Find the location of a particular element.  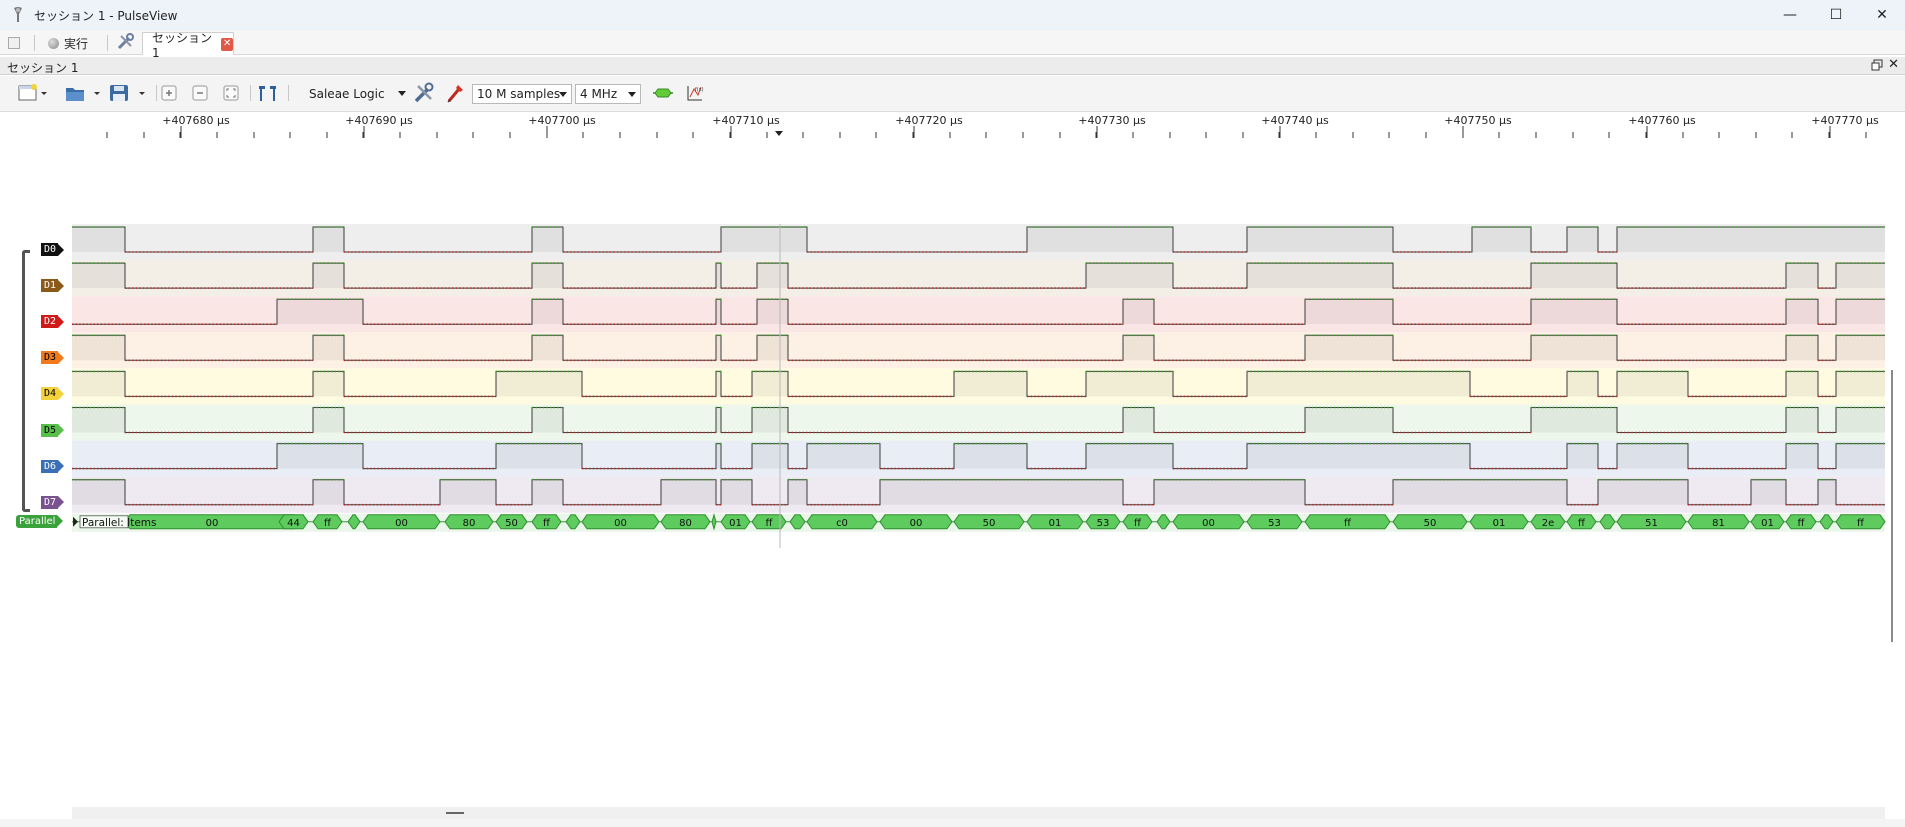

math-signal-icon: f(x) is located at coordinates (695, 94).